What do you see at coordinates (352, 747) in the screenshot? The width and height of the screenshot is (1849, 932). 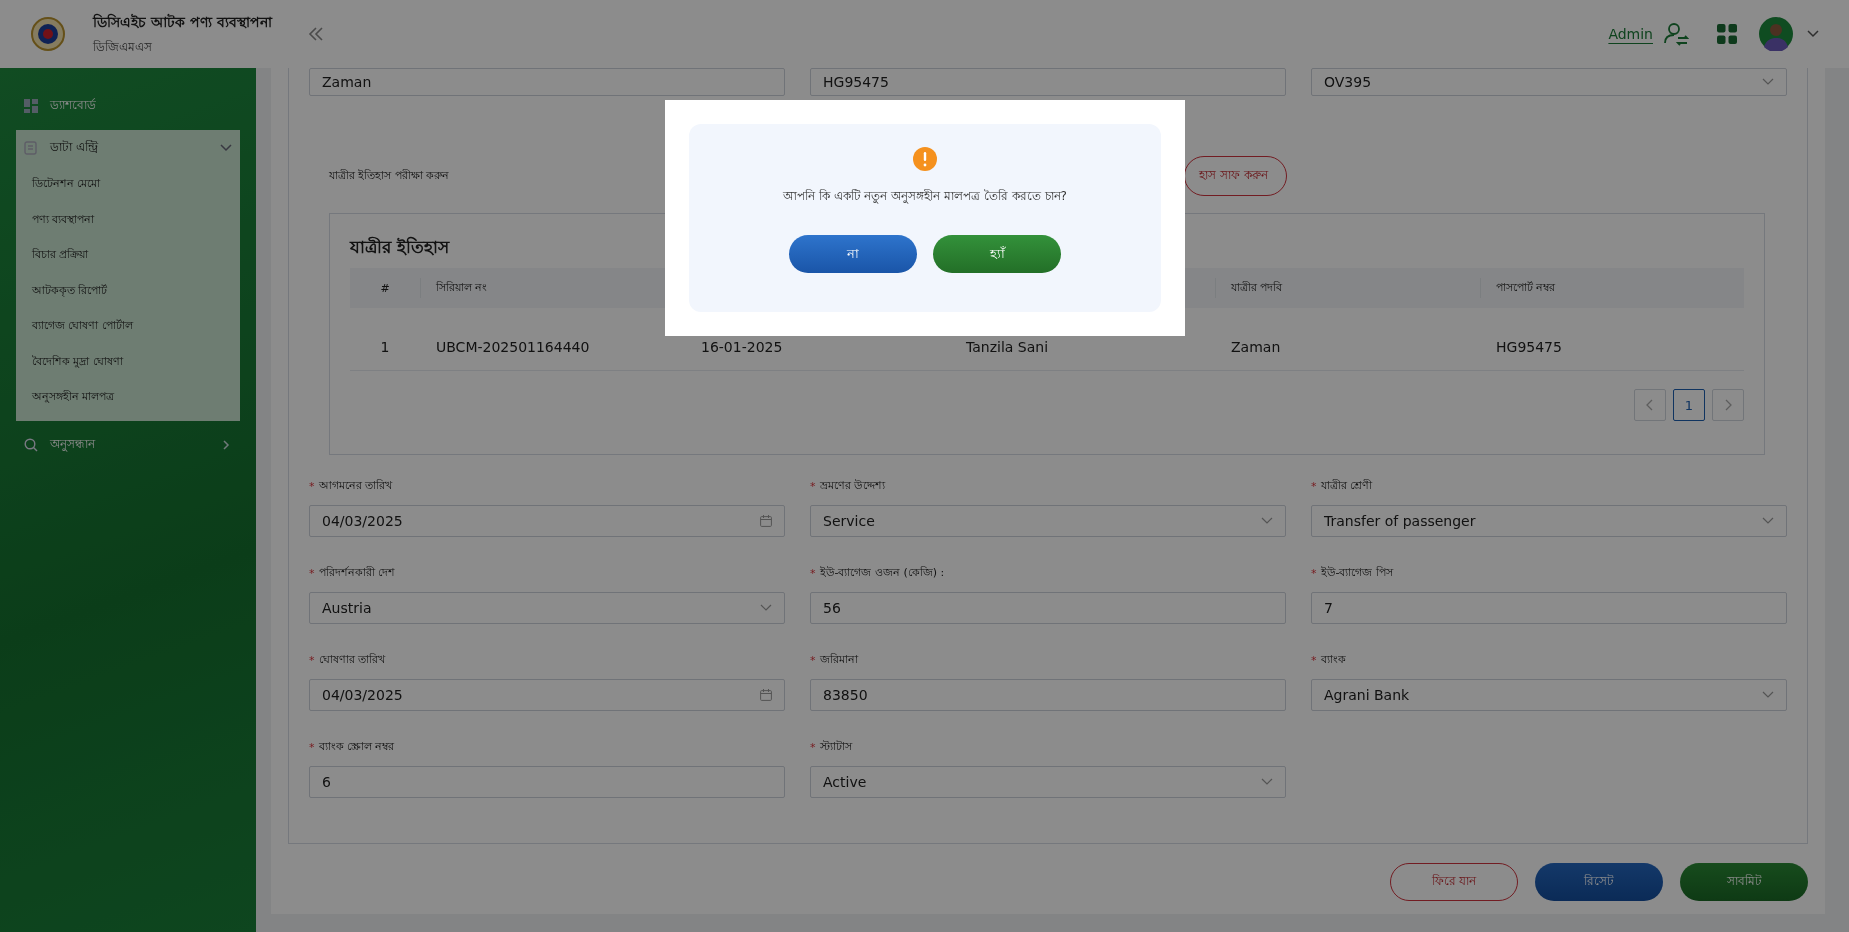 I see `field-label: * ব্যাংক স্ক্রোল নম্বর` at bounding box center [352, 747].